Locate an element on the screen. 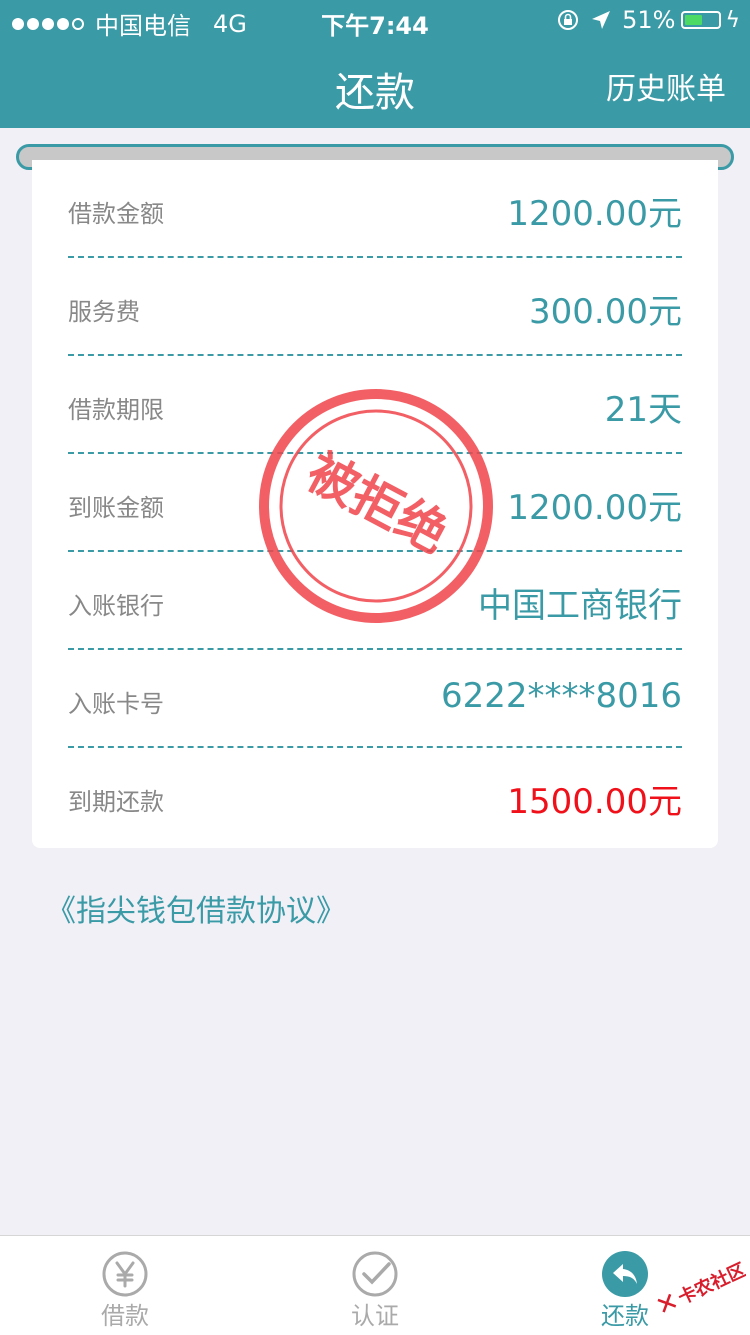  detail-label: 到期还款 is located at coordinates (116, 802).